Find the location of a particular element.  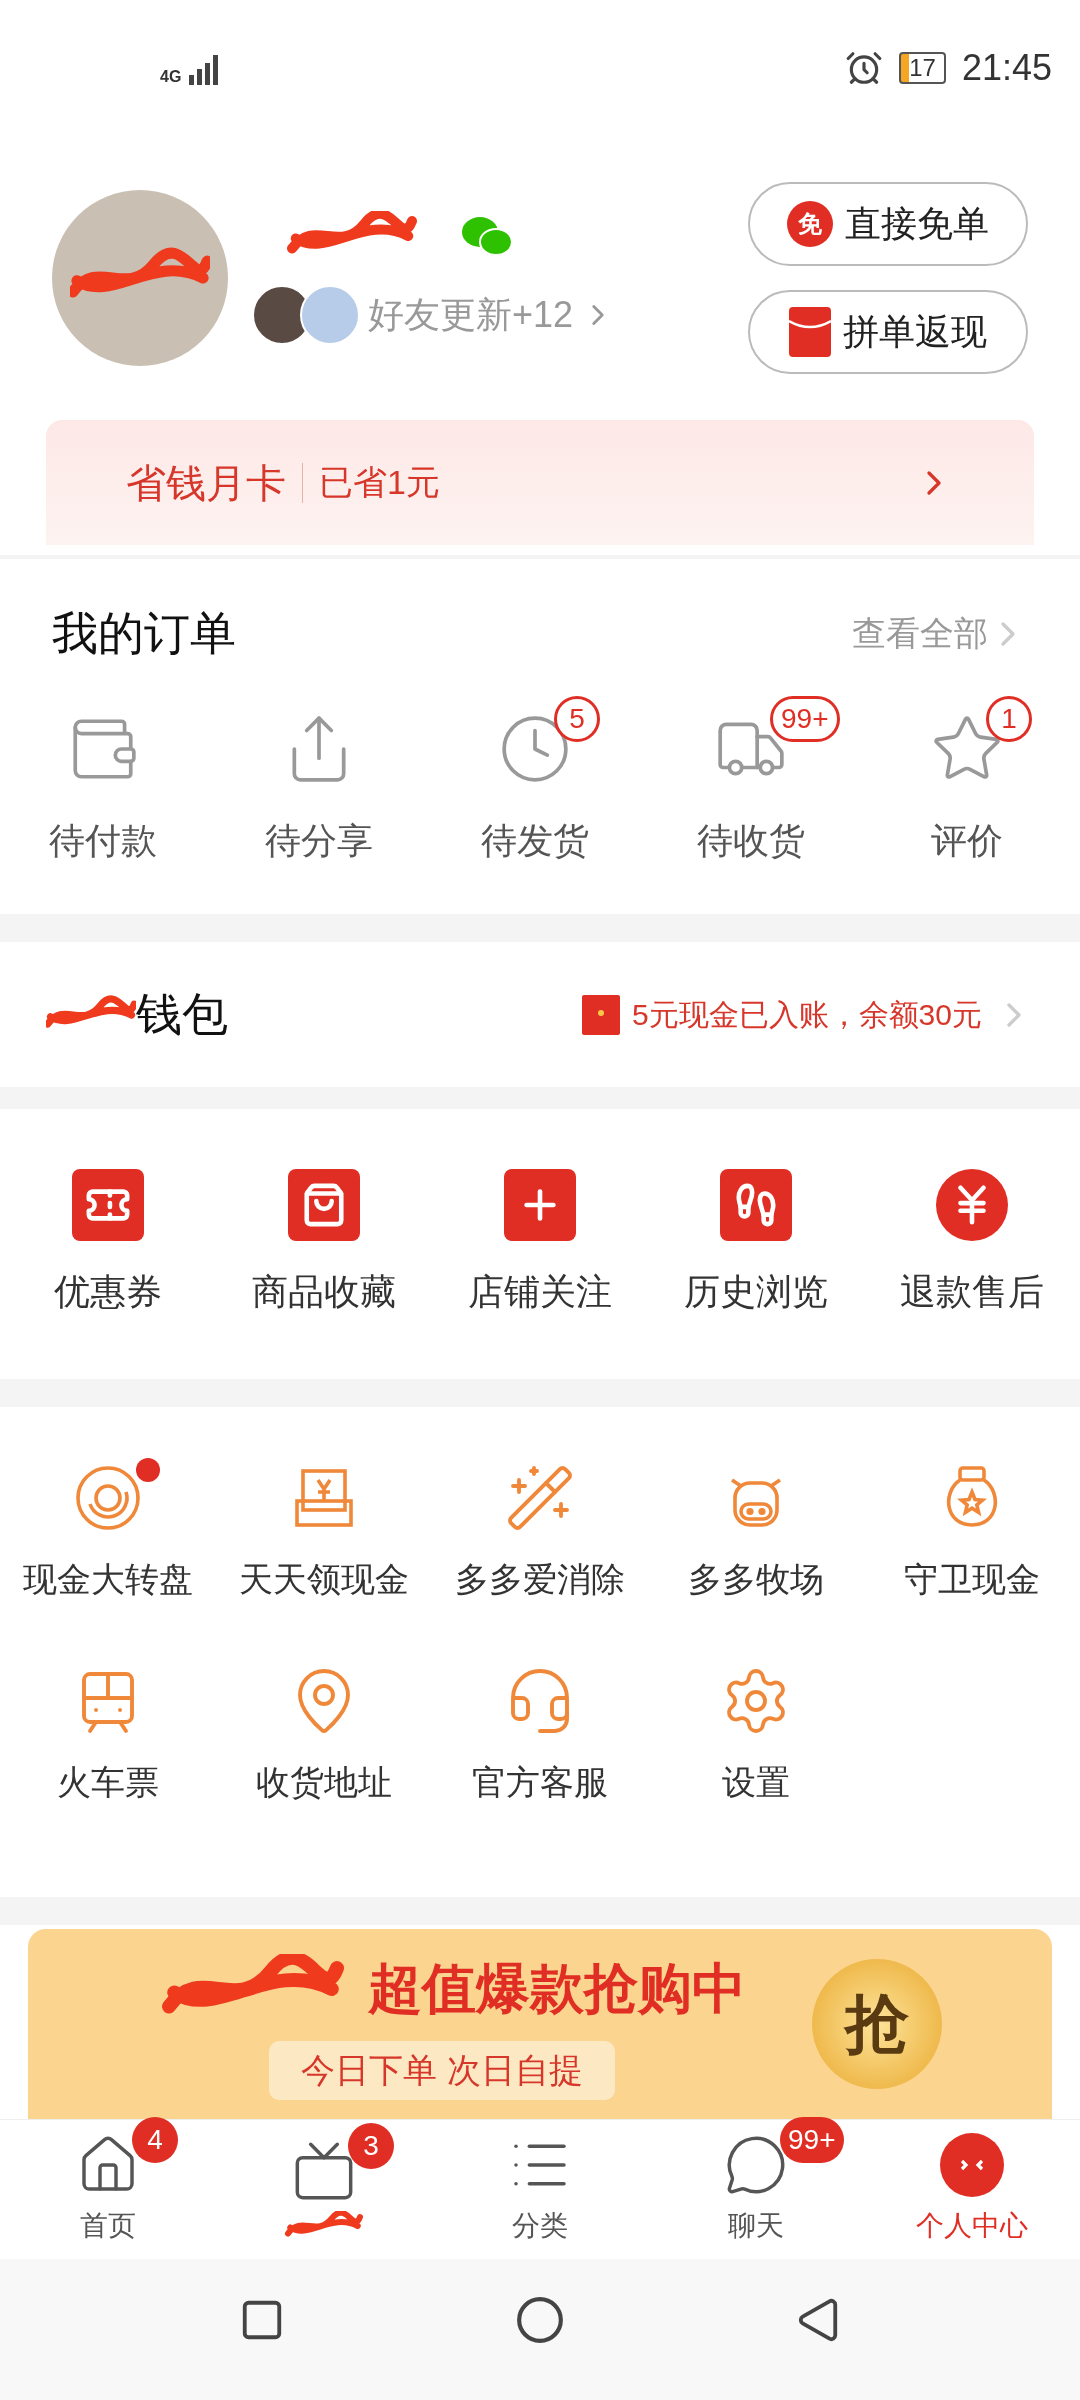

tool-label: 守卫现金 is located at coordinates (972, 1579).